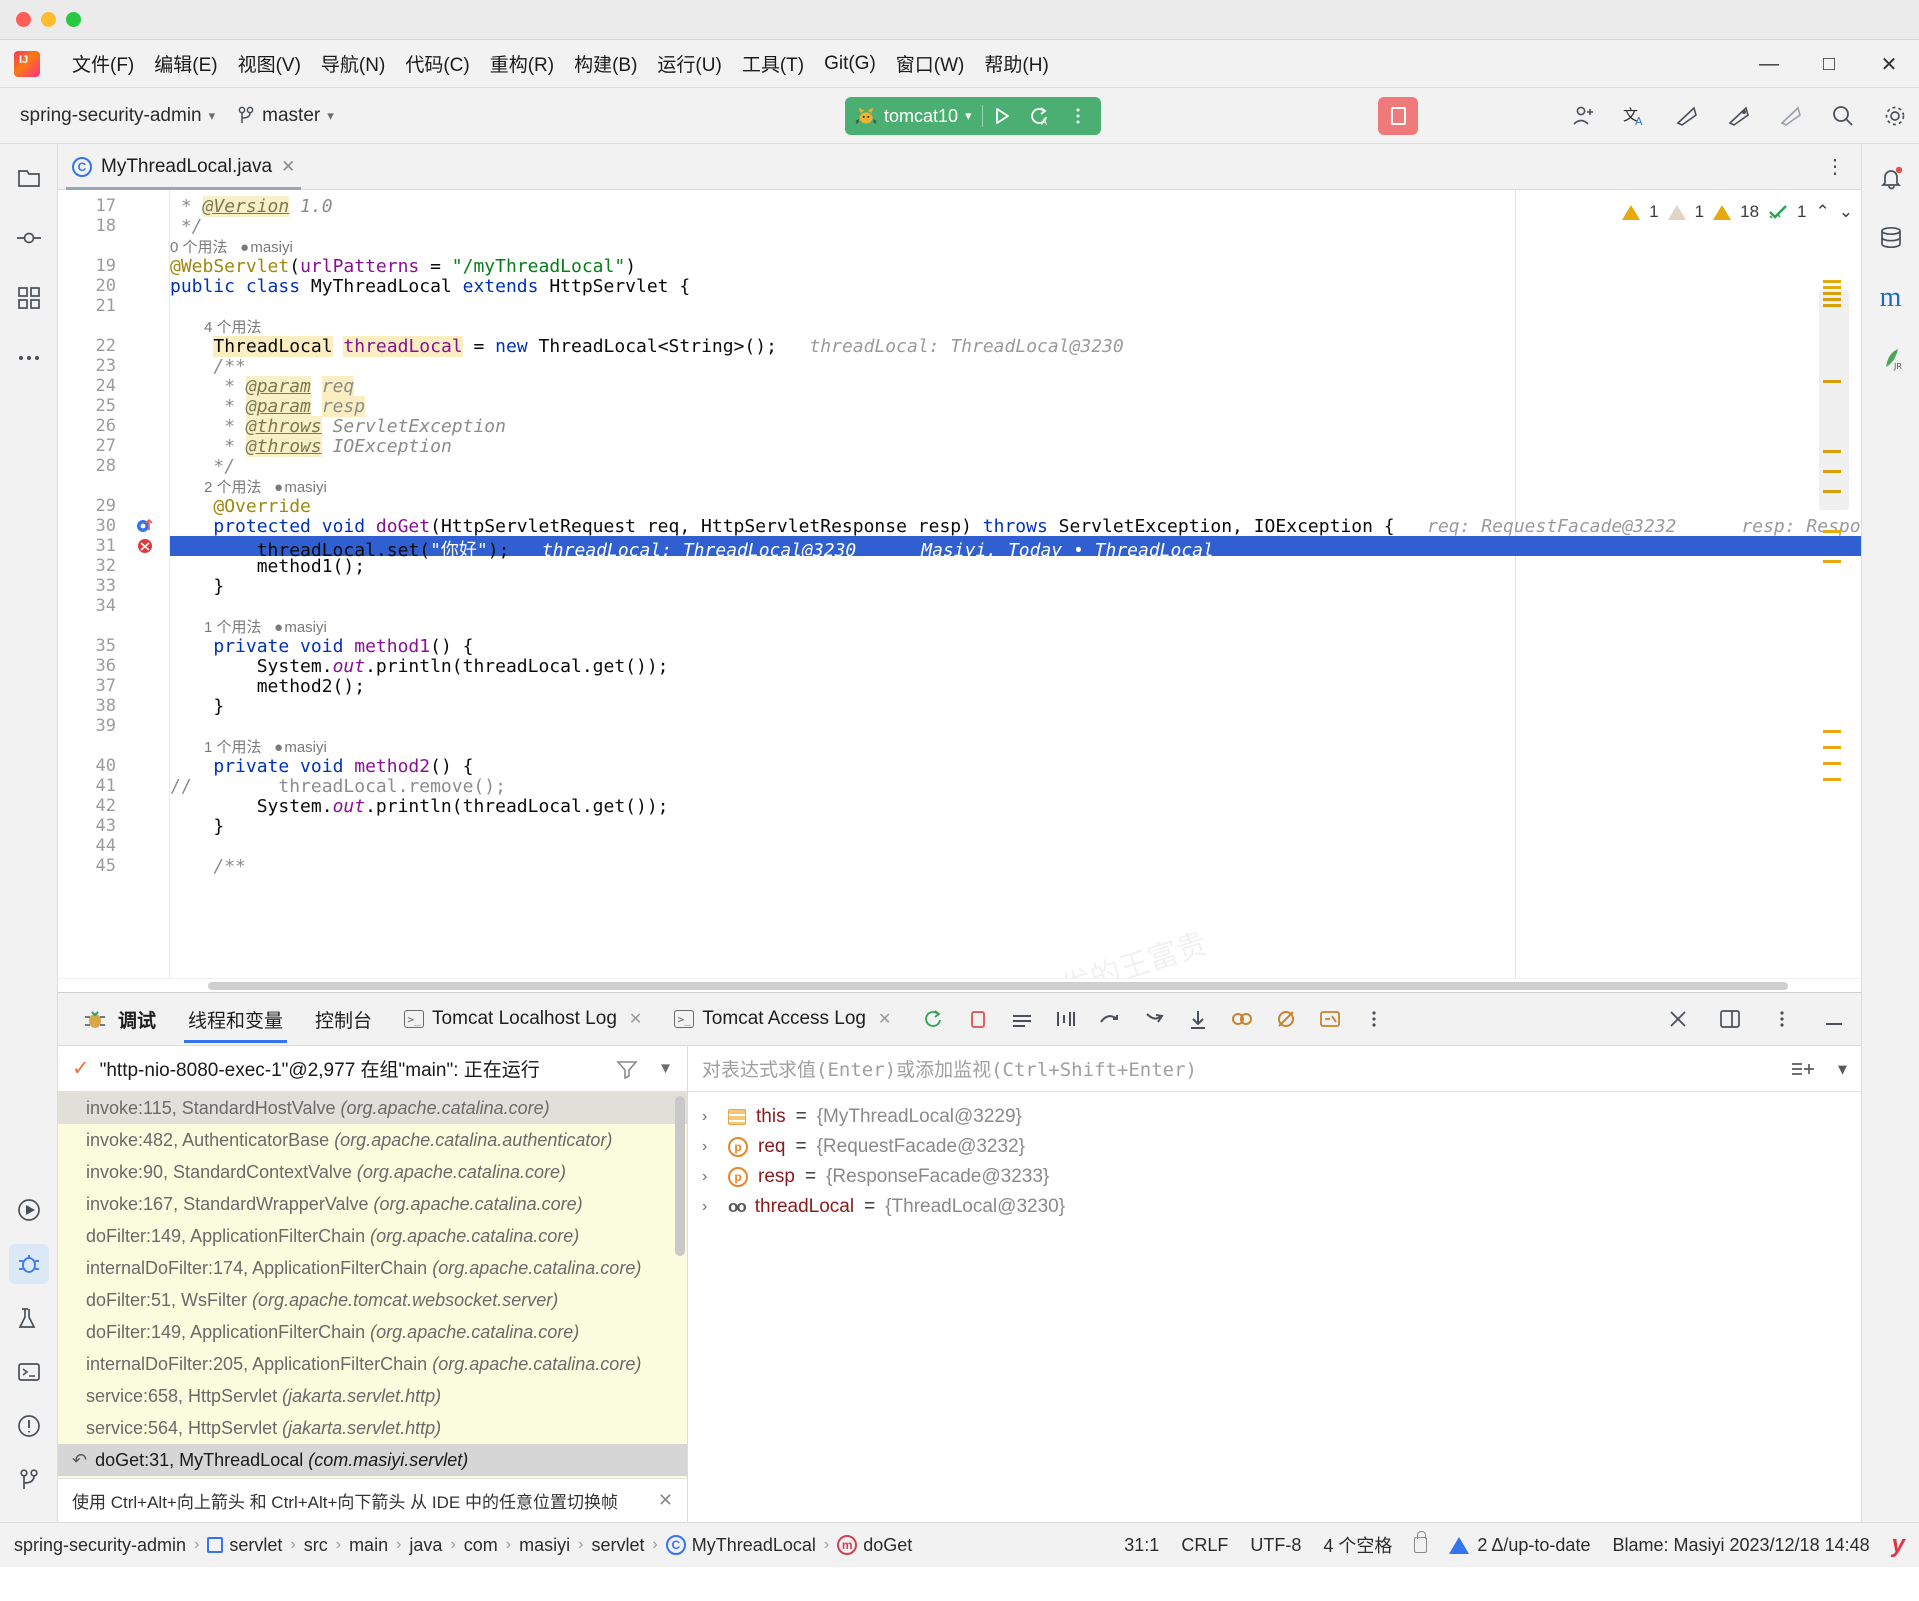  What do you see at coordinates (1066, 1019) in the screenshot?
I see `step-into-icon` at bounding box center [1066, 1019].